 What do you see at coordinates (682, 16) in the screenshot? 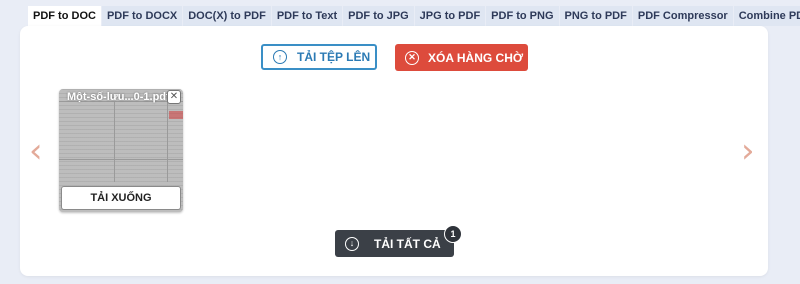
I see `tab-pdf-compressor: PDF Compressor` at bounding box center [682, 16].